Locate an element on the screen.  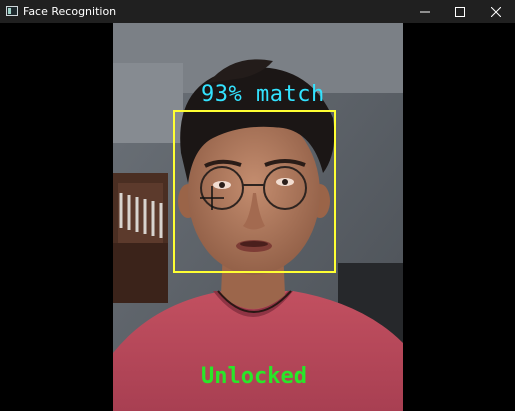
title-bar: Face Recognition is located at coordinates (257, 11).